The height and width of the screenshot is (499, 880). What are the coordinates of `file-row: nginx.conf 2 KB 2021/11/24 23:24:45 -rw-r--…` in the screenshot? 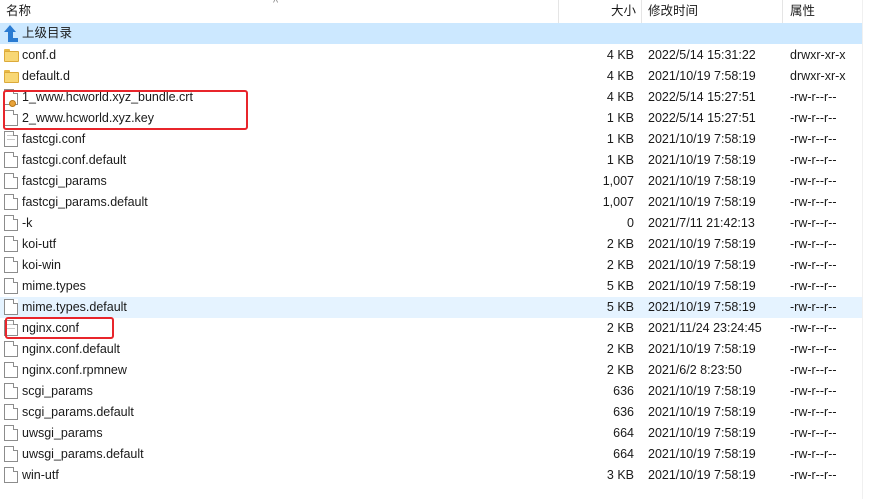 It's located at (431, 328).